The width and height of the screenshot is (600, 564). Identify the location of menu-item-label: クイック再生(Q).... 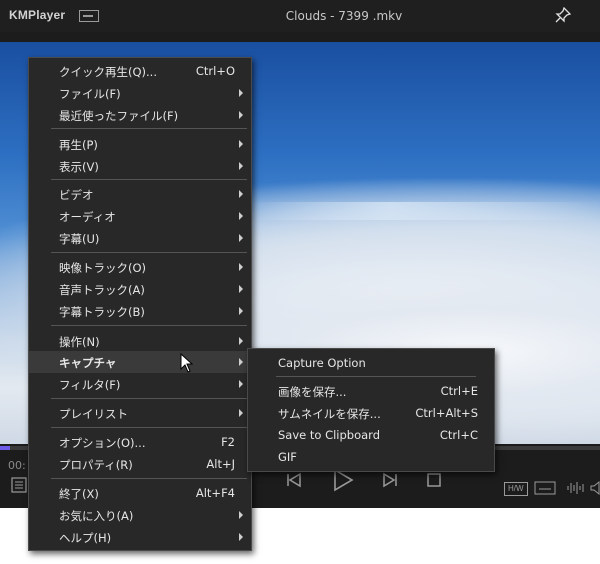
(108, 72).